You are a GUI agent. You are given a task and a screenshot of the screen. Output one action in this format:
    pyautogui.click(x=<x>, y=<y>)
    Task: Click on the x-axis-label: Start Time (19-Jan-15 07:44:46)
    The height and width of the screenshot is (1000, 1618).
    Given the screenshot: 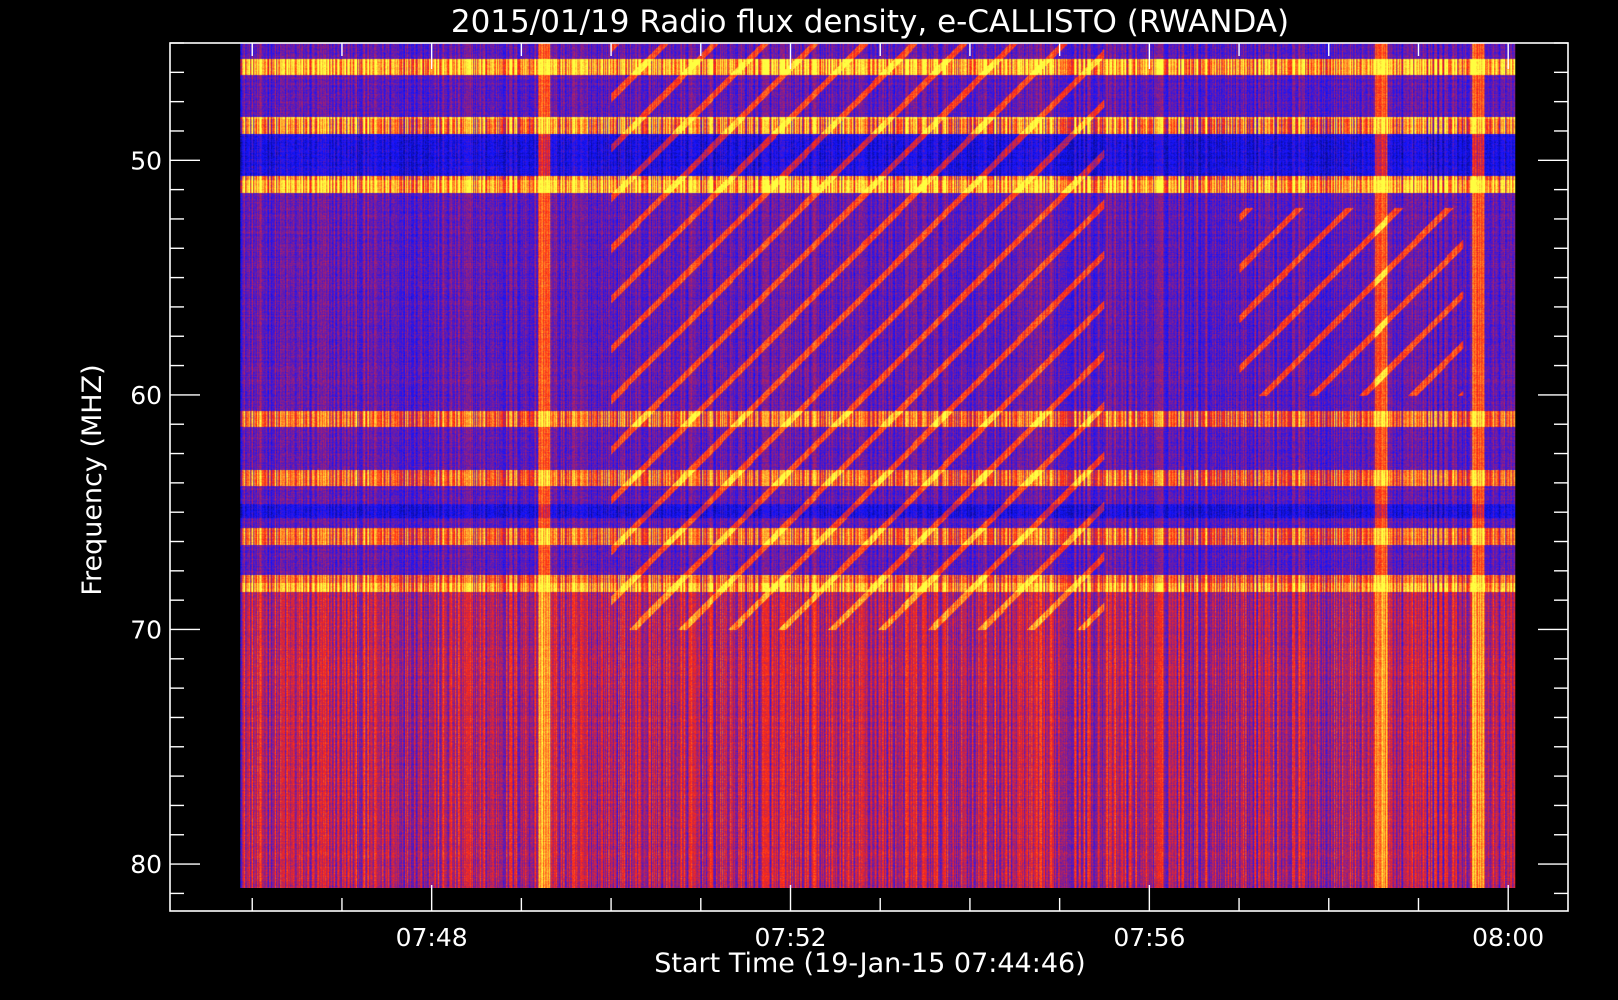 What is the action you would take?
    pyautogui.click(x=869, y=963)
    